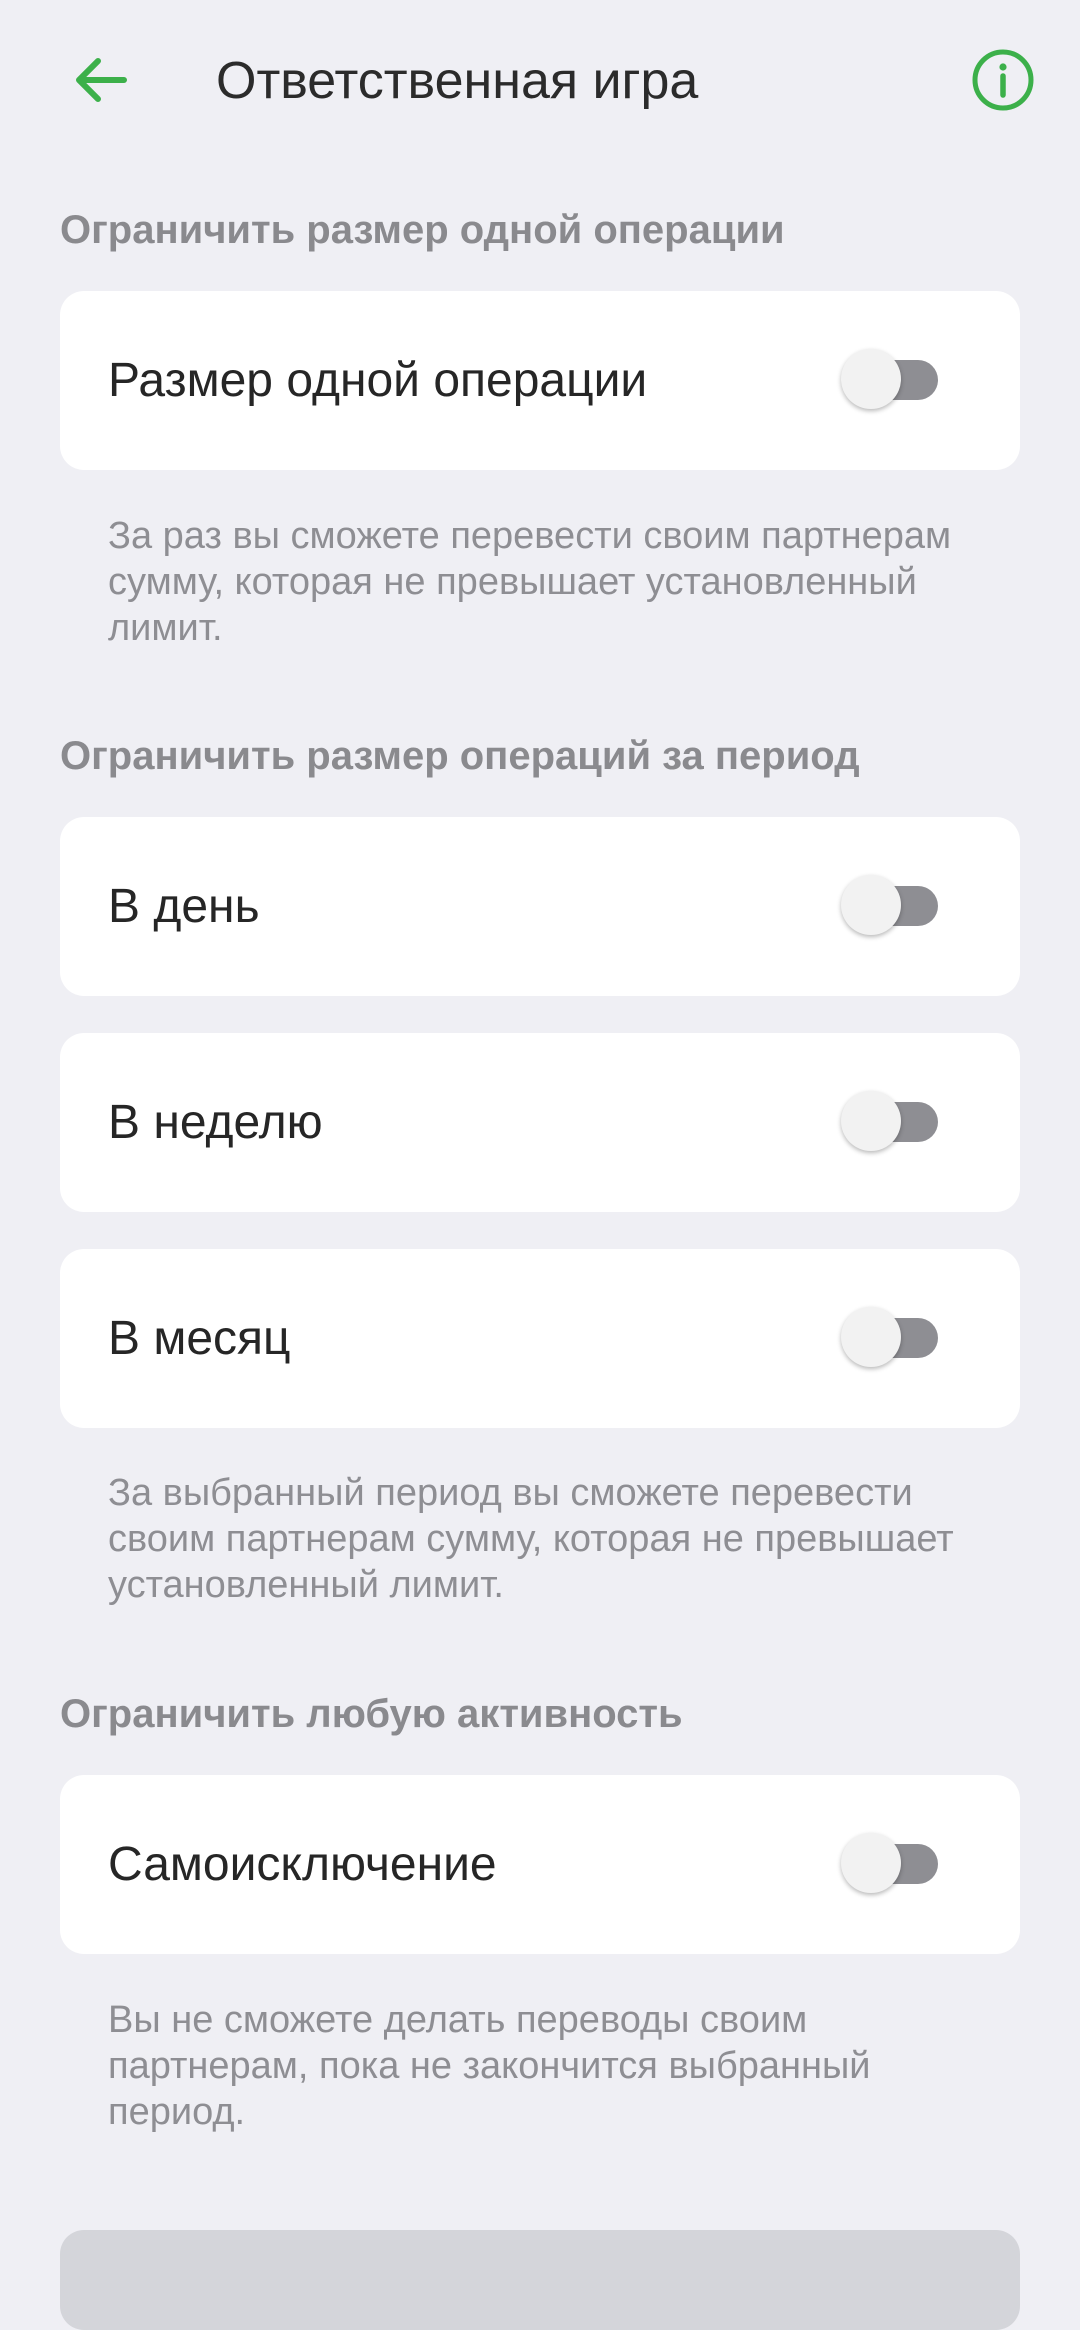  I want to click on day-limit-toggle, so click(890, 906).